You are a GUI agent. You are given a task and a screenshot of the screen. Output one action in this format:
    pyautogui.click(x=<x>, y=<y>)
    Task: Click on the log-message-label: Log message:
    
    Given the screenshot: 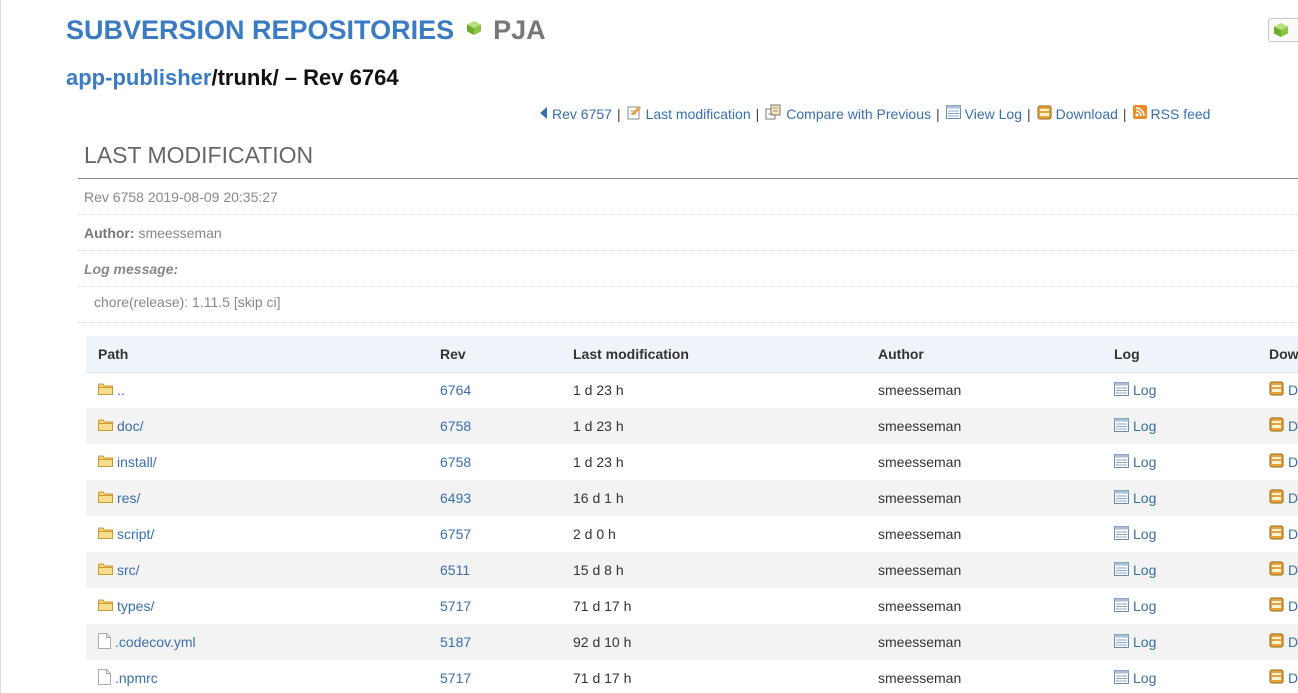 What is the action you would take?
    pyautogui.click(x=131, y=269)
    